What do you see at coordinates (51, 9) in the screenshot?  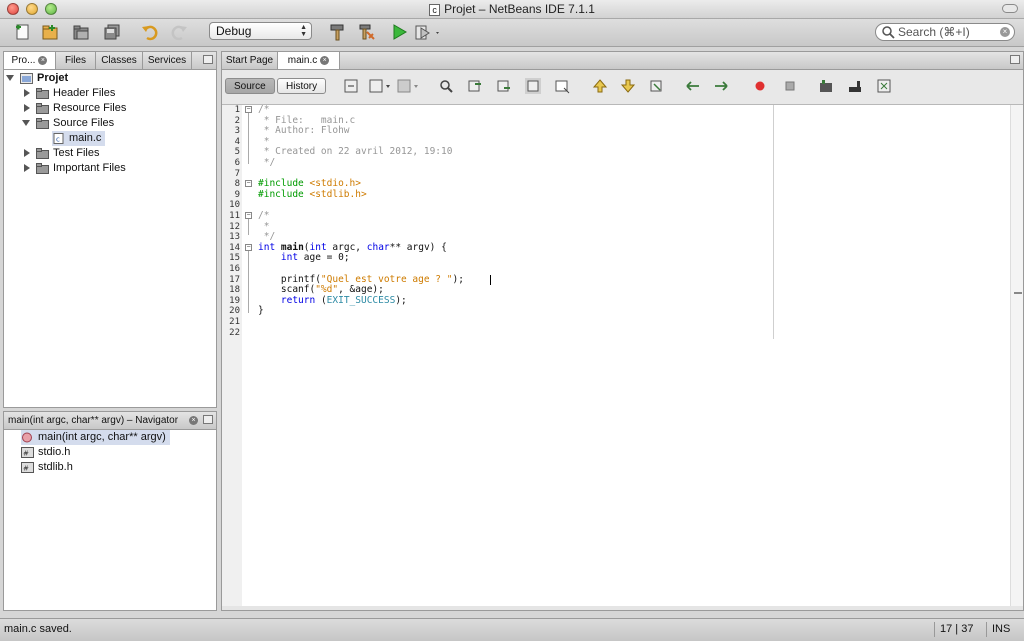 I see `zoom-window-button` at bounding box center [51, 9].